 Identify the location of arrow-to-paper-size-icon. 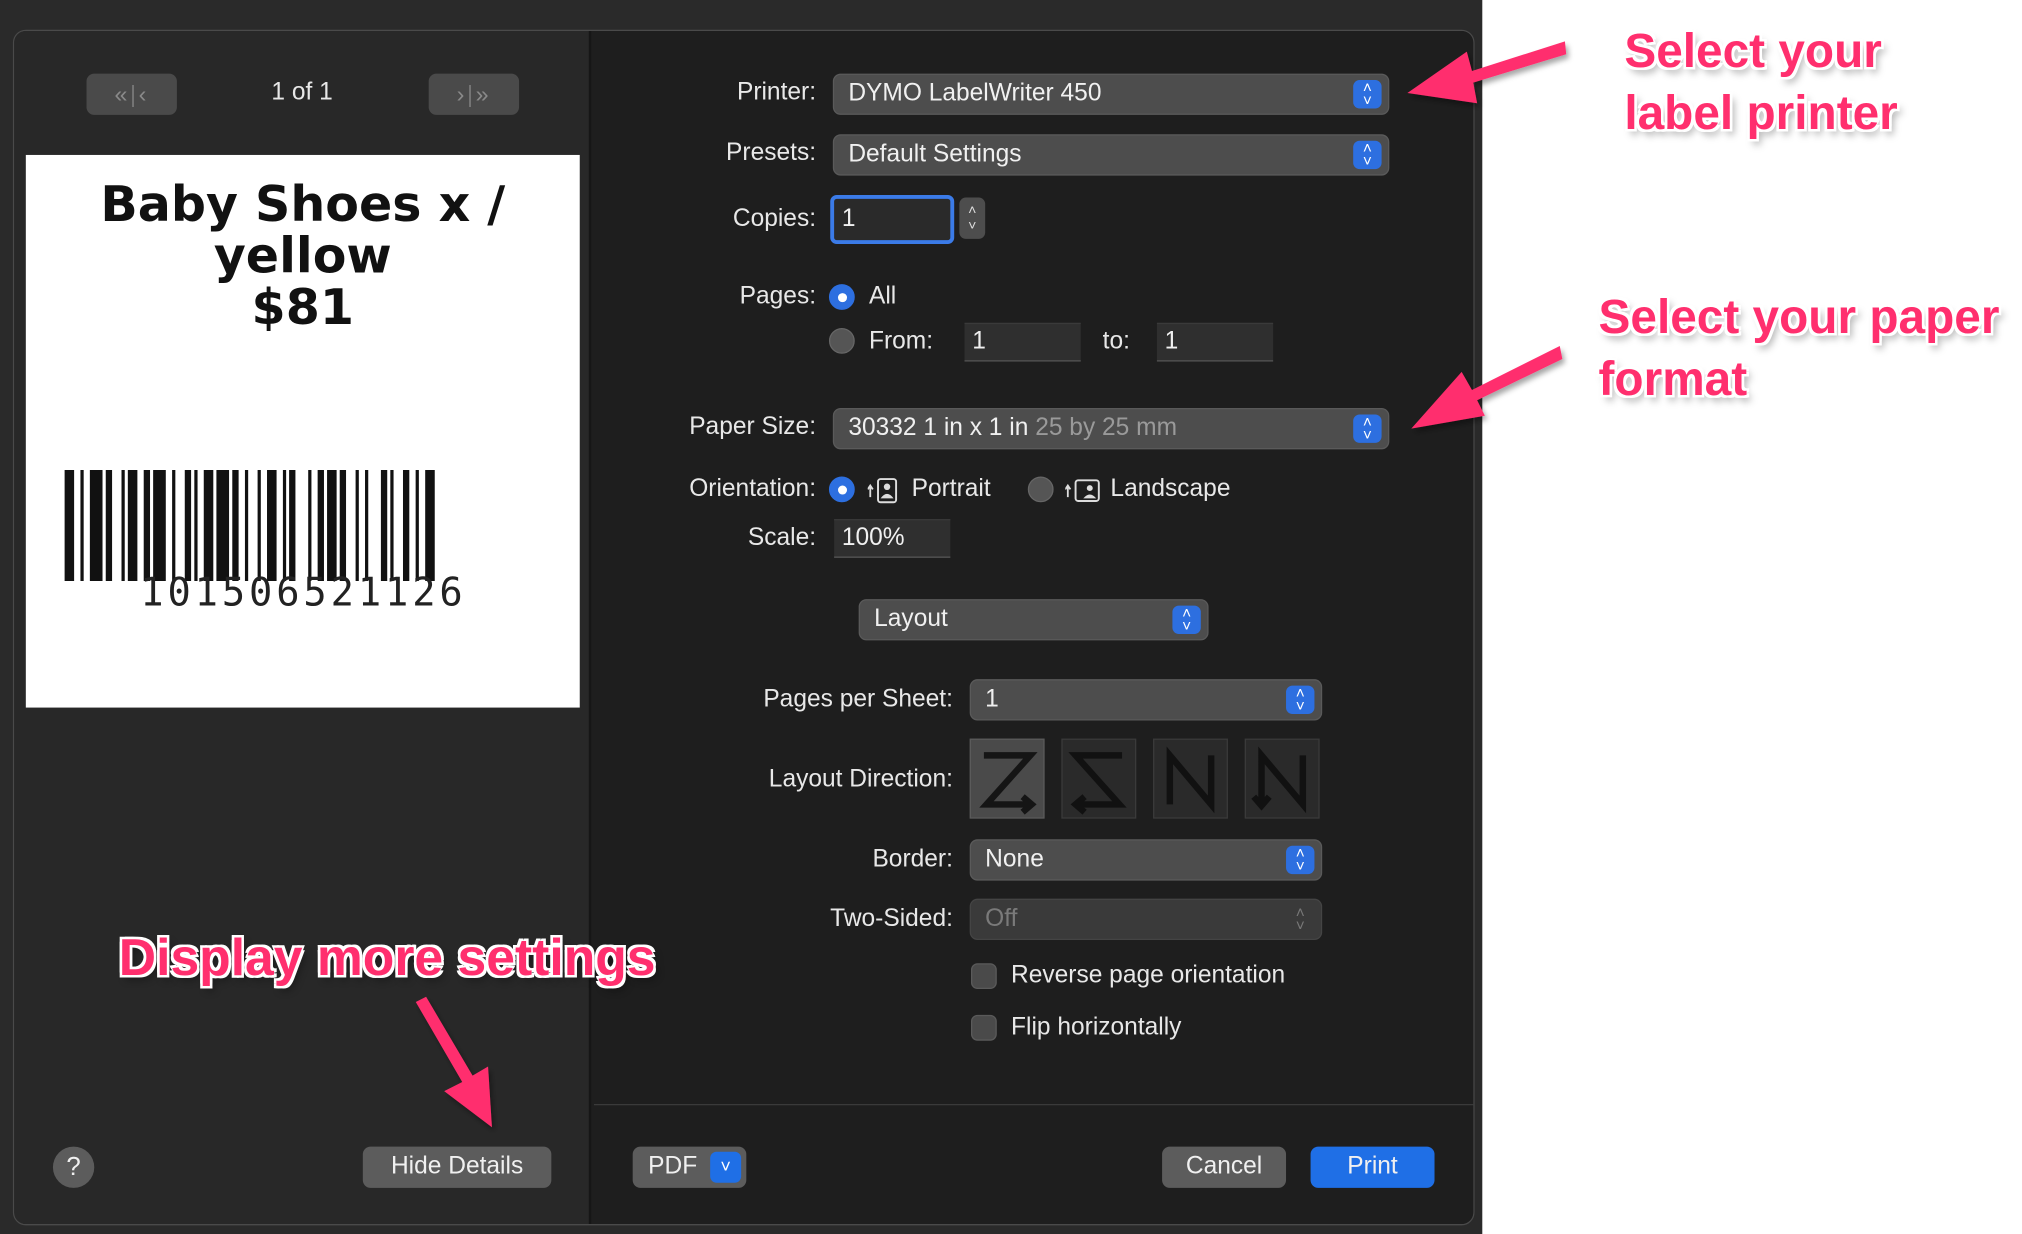
(1487, 387).